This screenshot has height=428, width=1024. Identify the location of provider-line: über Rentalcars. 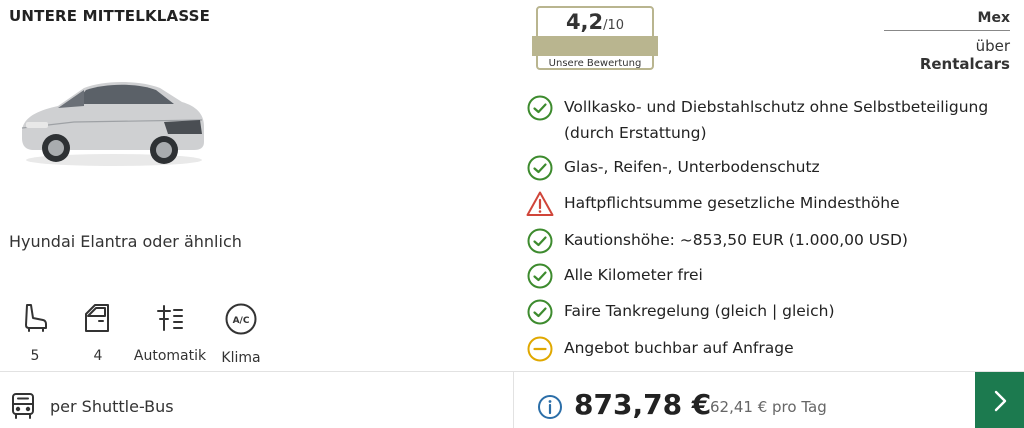
(947, 55).